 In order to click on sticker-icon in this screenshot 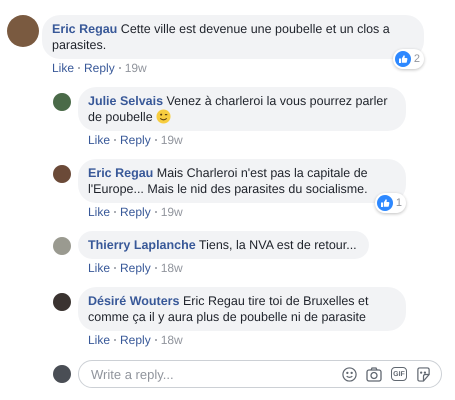, I will do `click(423, 374)`.